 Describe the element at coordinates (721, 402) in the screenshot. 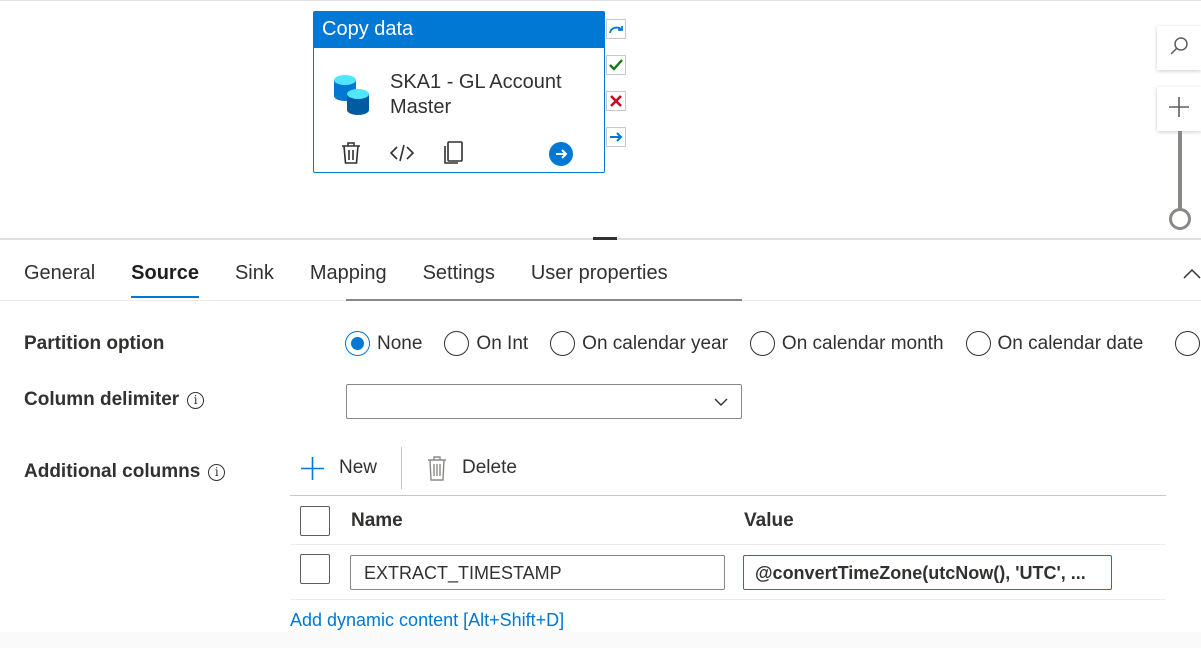

I see `chevron-down-icon` at that location.